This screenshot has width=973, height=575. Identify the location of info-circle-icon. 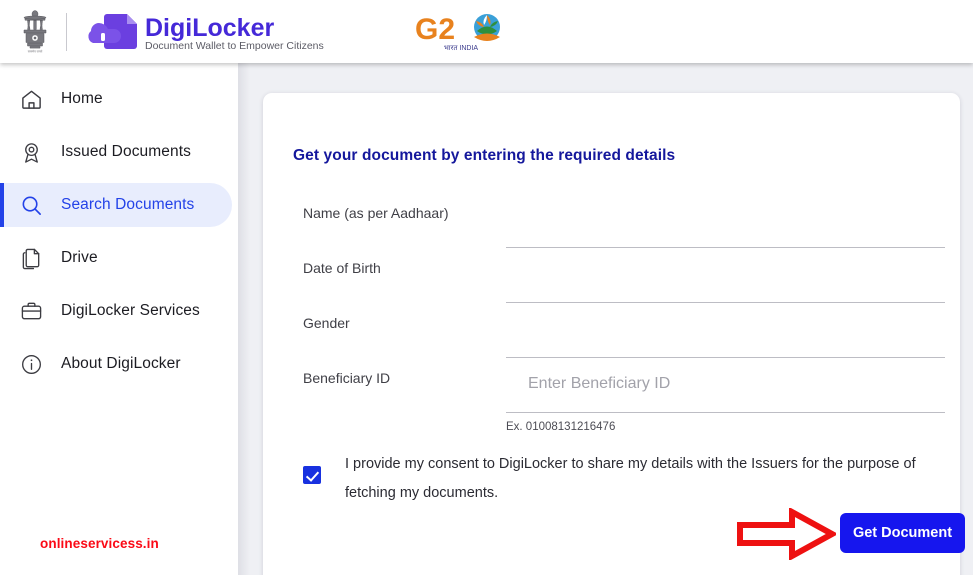
(31, 364).